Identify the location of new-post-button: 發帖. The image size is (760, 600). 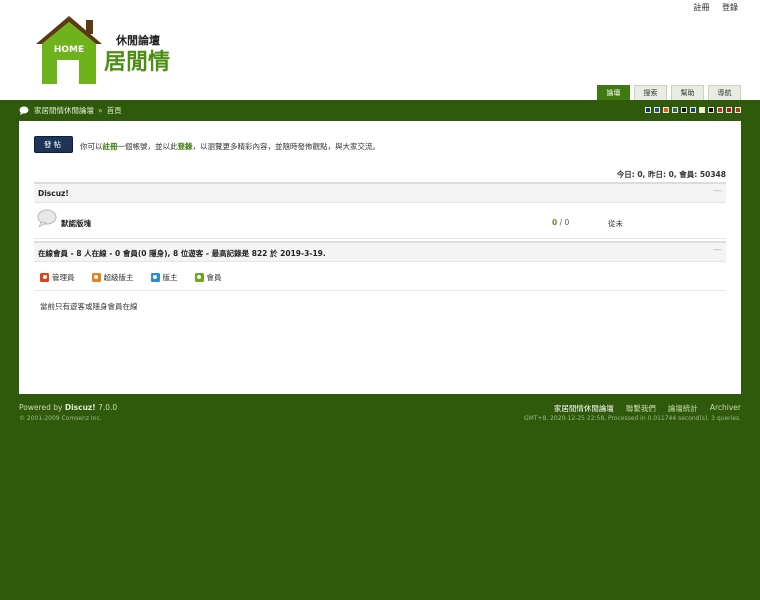
(53, 144).